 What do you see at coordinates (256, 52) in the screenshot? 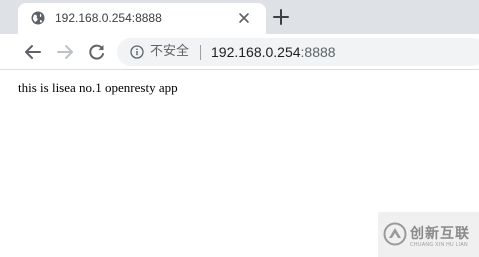
I see `url-host: 192.168.0.254` at bounding box center [256, 52].